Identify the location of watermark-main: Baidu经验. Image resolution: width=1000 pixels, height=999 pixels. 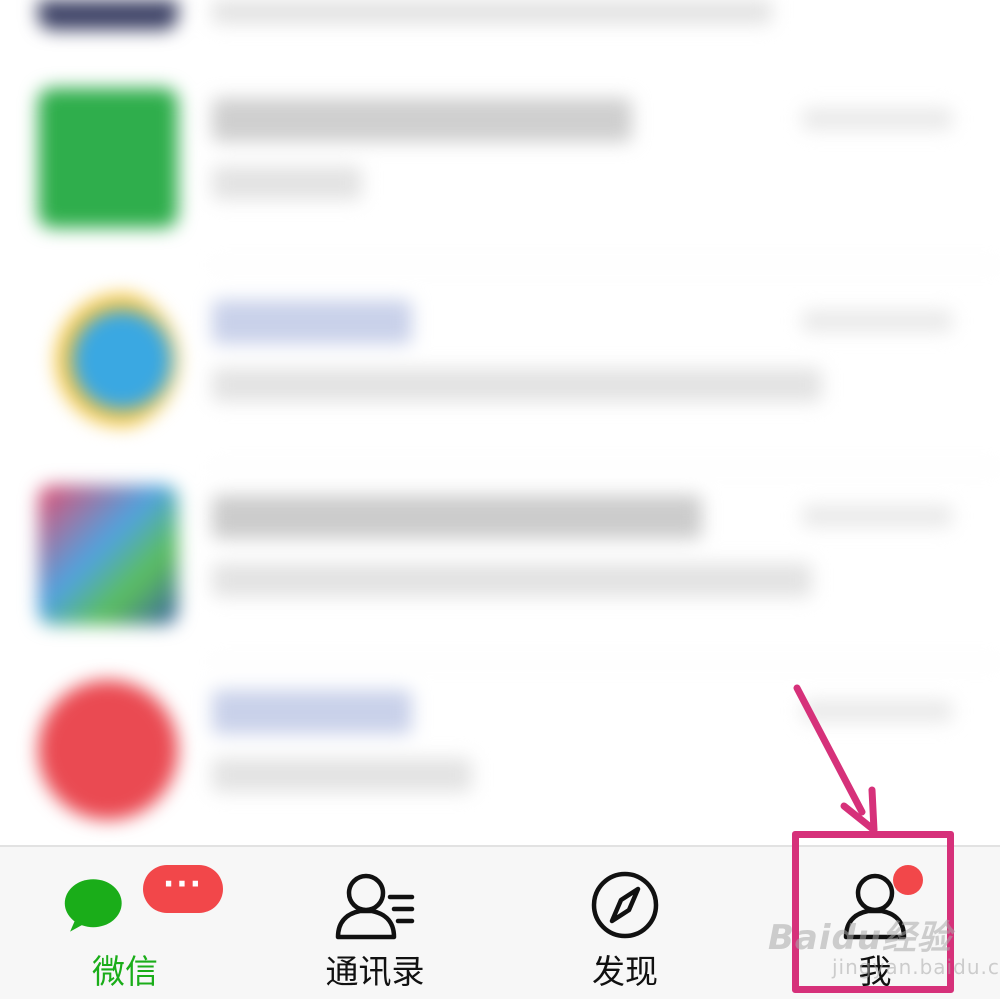
(860, 938).